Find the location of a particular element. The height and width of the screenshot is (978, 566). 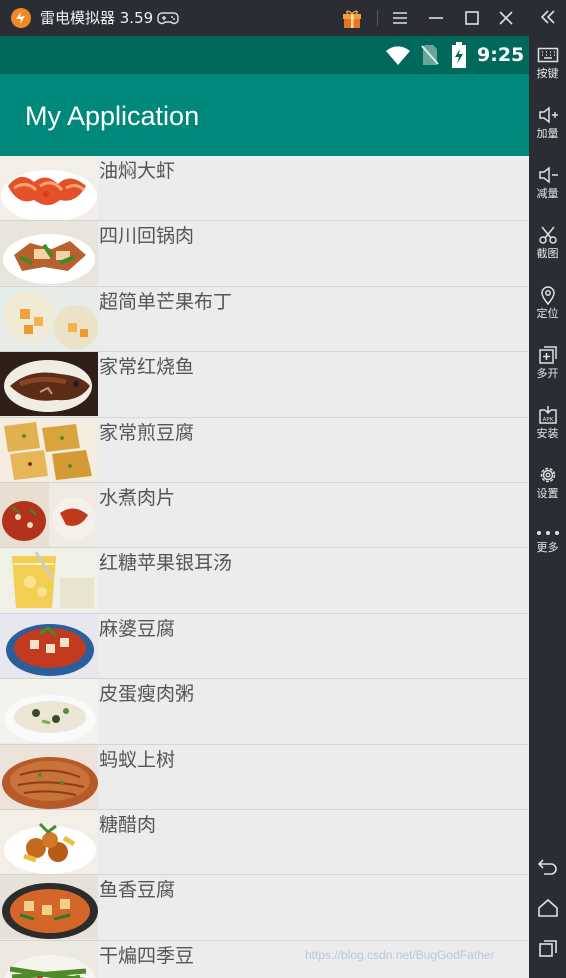

recipe-name: 麻婆豆腐 is located at coordinates (137, 628).